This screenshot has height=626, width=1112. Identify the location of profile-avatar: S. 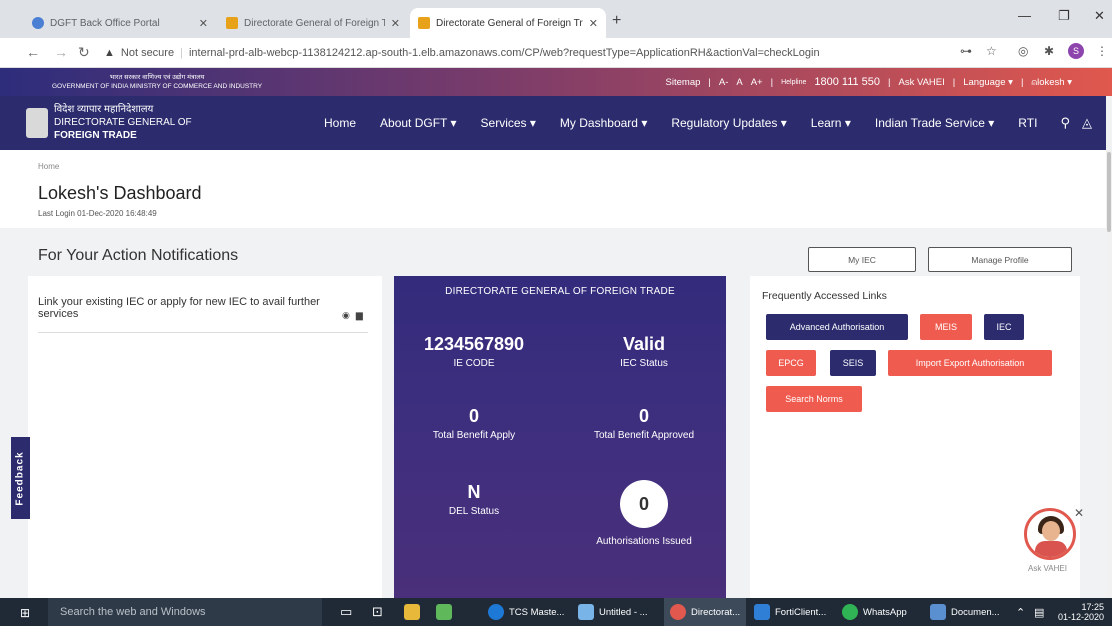
(1076, 51).